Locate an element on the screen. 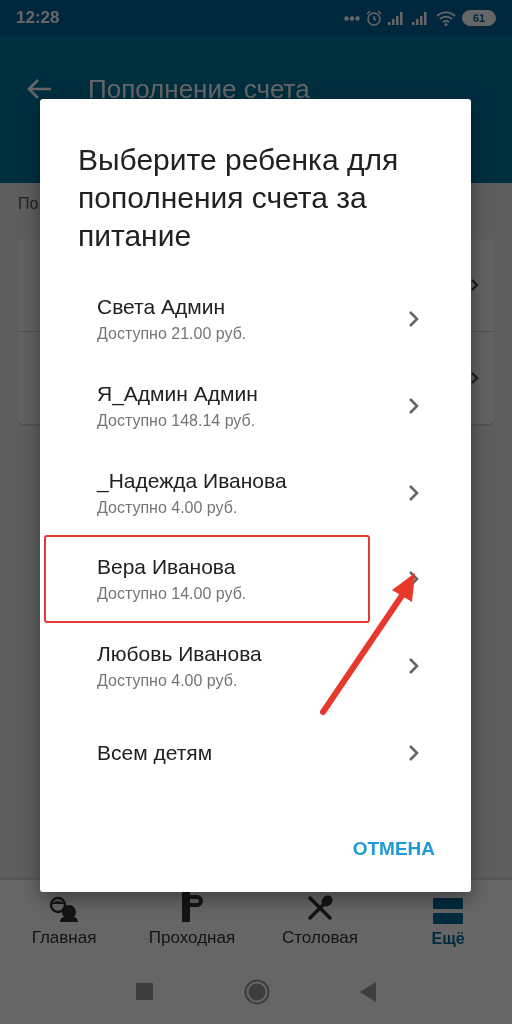 Image resolution: width=512 pixels, height=1024 pixels. recents-icon is located at coordinates (145, 992).